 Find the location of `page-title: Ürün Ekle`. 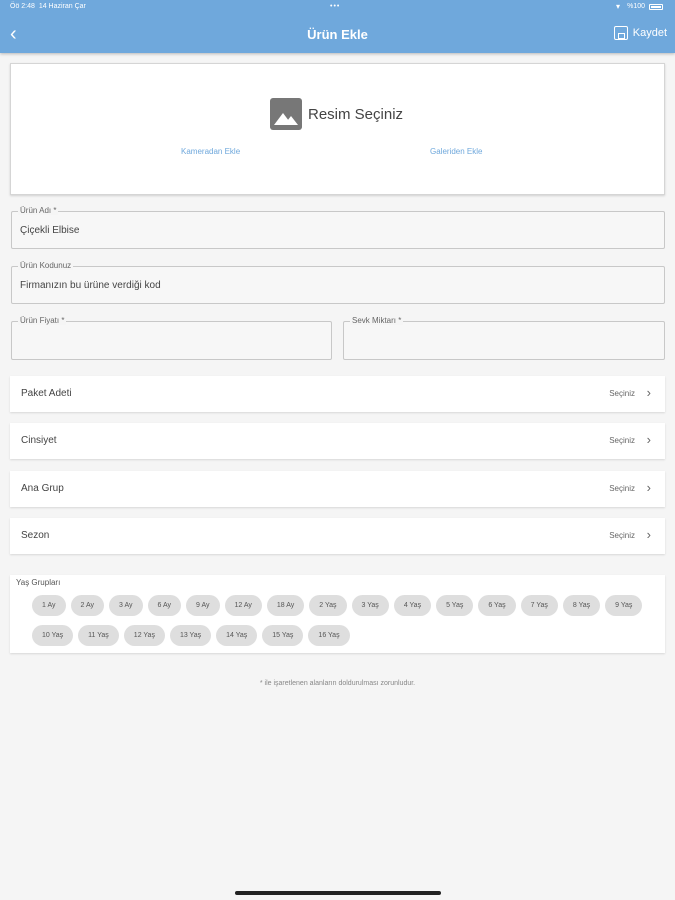

page-title: Ürün Ekle is located at coordinates (337, 34).